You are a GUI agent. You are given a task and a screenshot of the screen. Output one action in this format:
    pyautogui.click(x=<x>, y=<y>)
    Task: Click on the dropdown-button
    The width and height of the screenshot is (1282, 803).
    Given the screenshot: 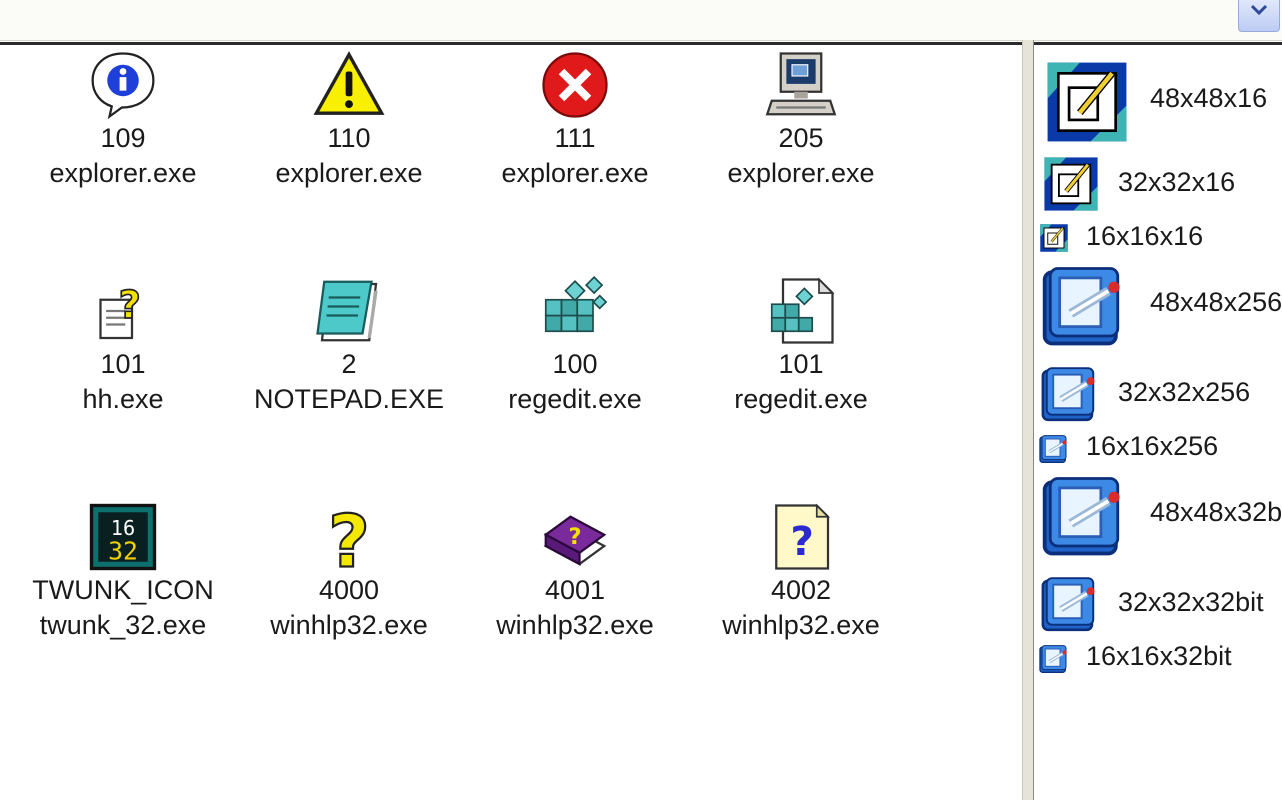 What is the action you would take?
    pyautogui.click(x=1259, y=16)
    